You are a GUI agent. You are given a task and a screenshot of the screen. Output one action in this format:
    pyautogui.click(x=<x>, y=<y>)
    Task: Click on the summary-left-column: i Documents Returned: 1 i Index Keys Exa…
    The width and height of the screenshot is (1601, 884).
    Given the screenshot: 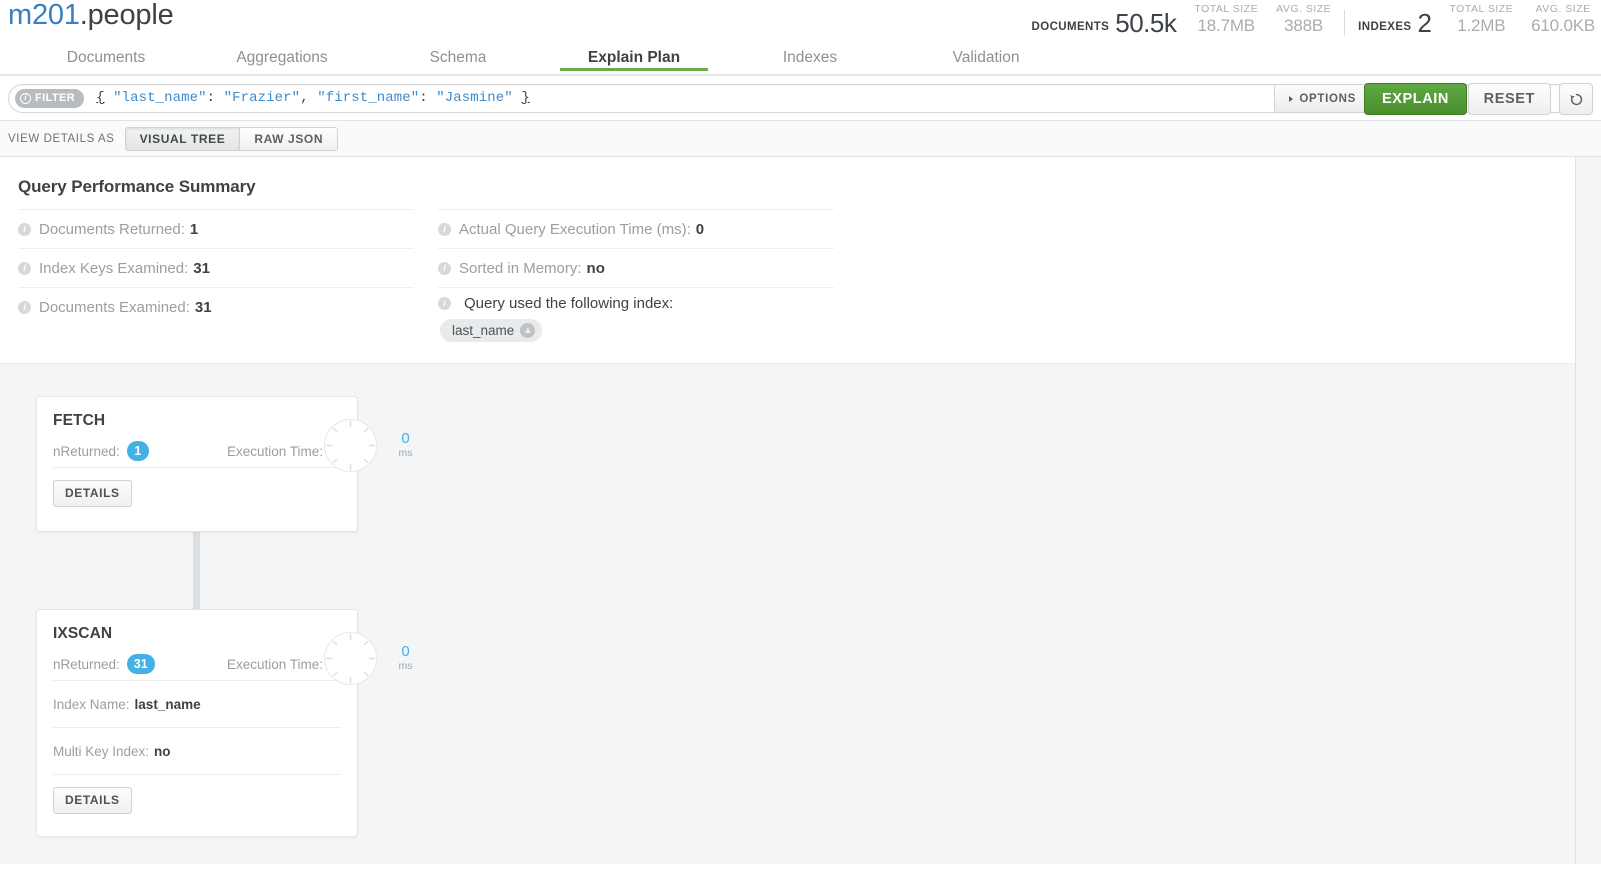 What is the action you would take?
    pyautogui.click(x=216, y=275)
    